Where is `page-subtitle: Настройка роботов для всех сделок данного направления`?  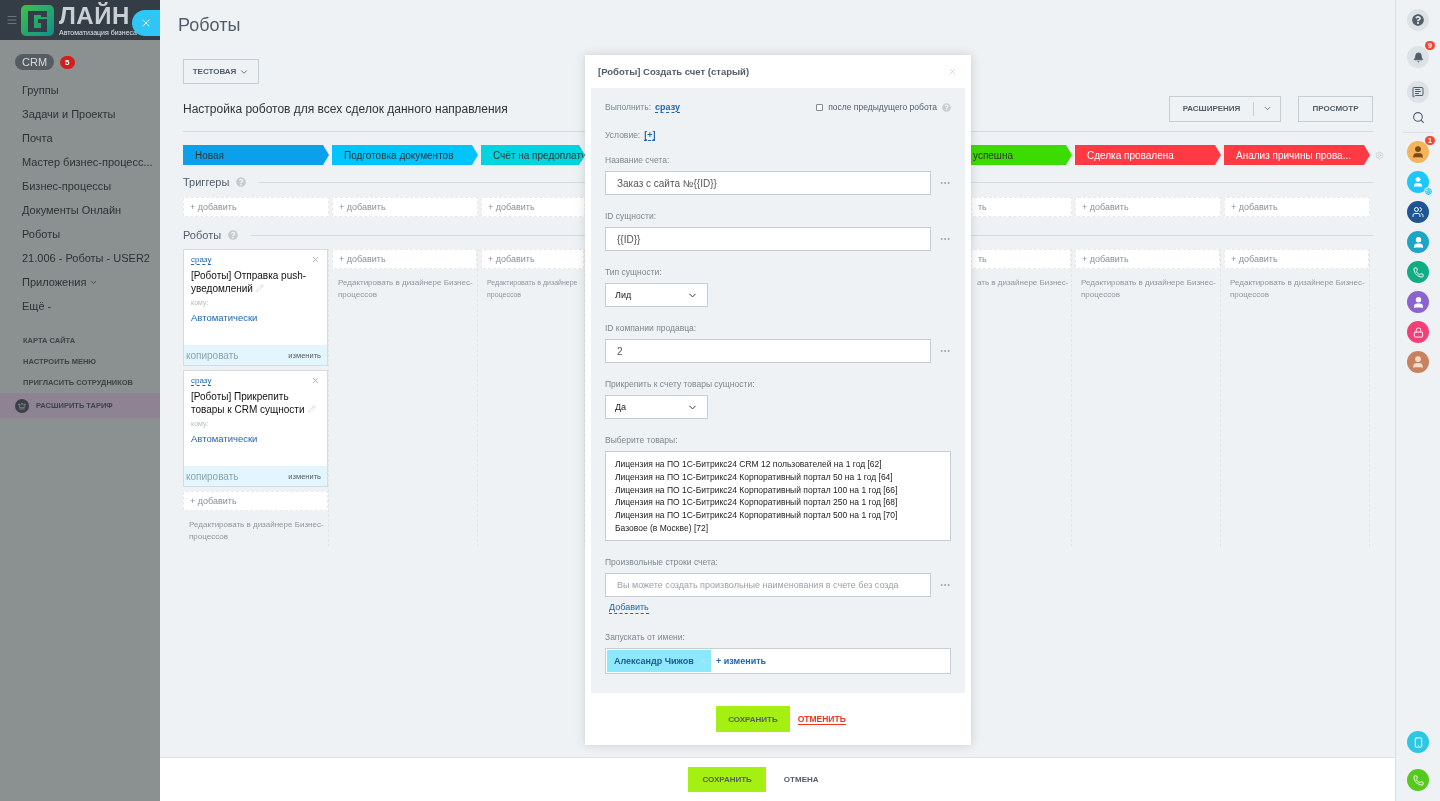 page-subtitle: Настройка роботов для всех сделок данного направления is located at coordinates (345, 108).